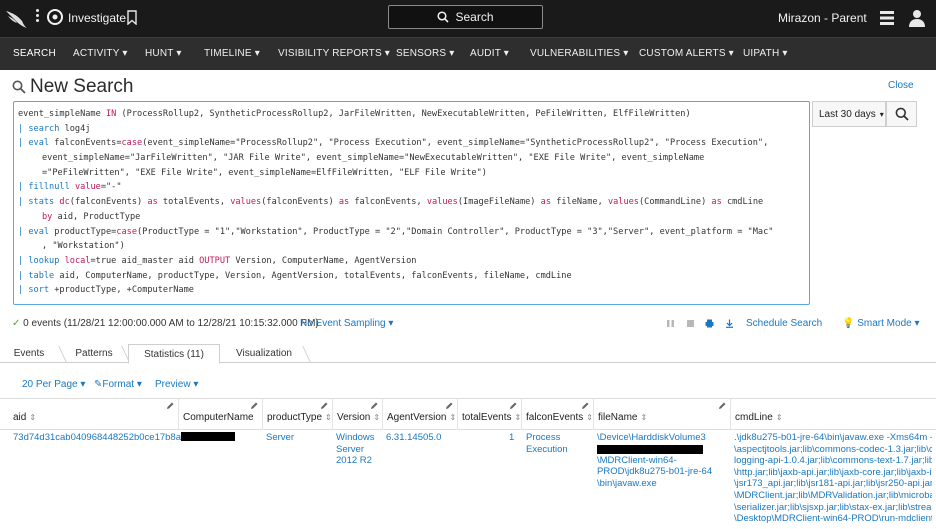 The width and height of the screenshot is (936, 529). I want to click on bookmark-icon, so click(132, 17).